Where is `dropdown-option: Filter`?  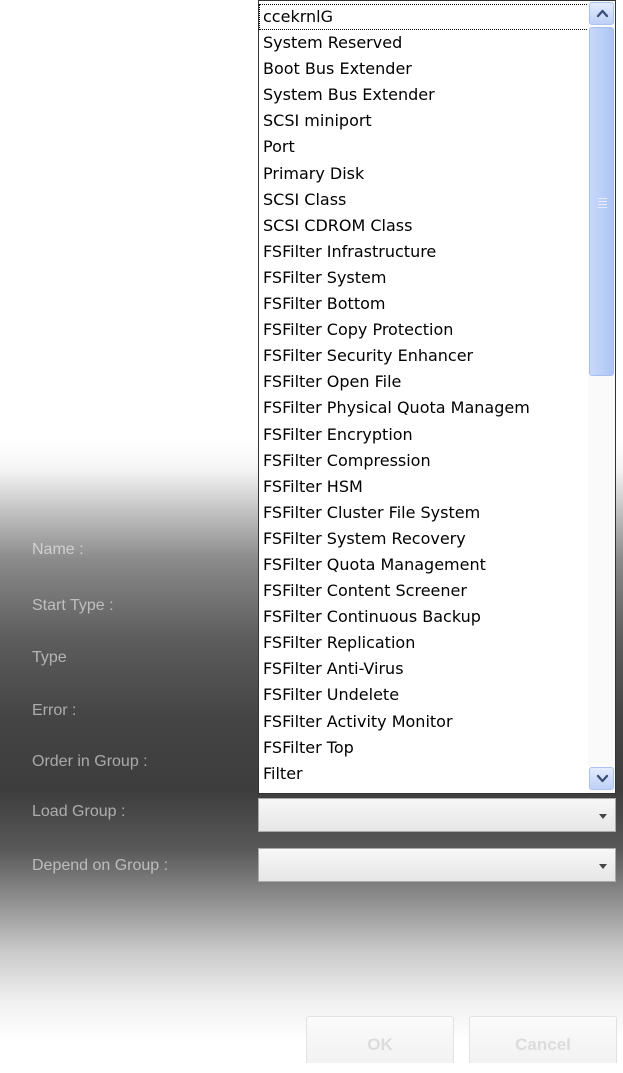
dropdown-option: Filter is located at coordinates (424, 774).